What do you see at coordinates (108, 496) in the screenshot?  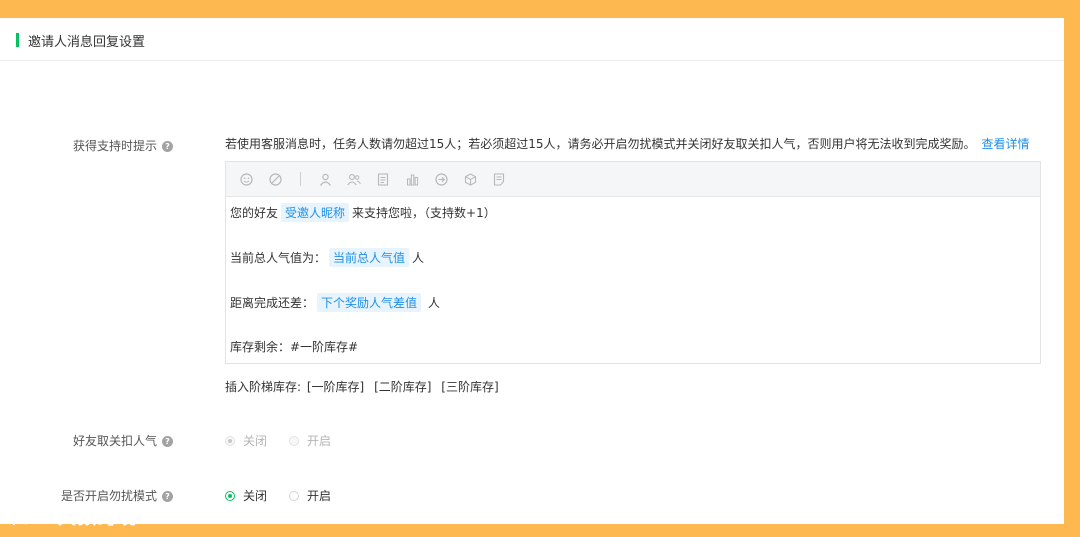 I see `dnd-label: 是否开启勿扰模式` at bounding box center [108, 496].